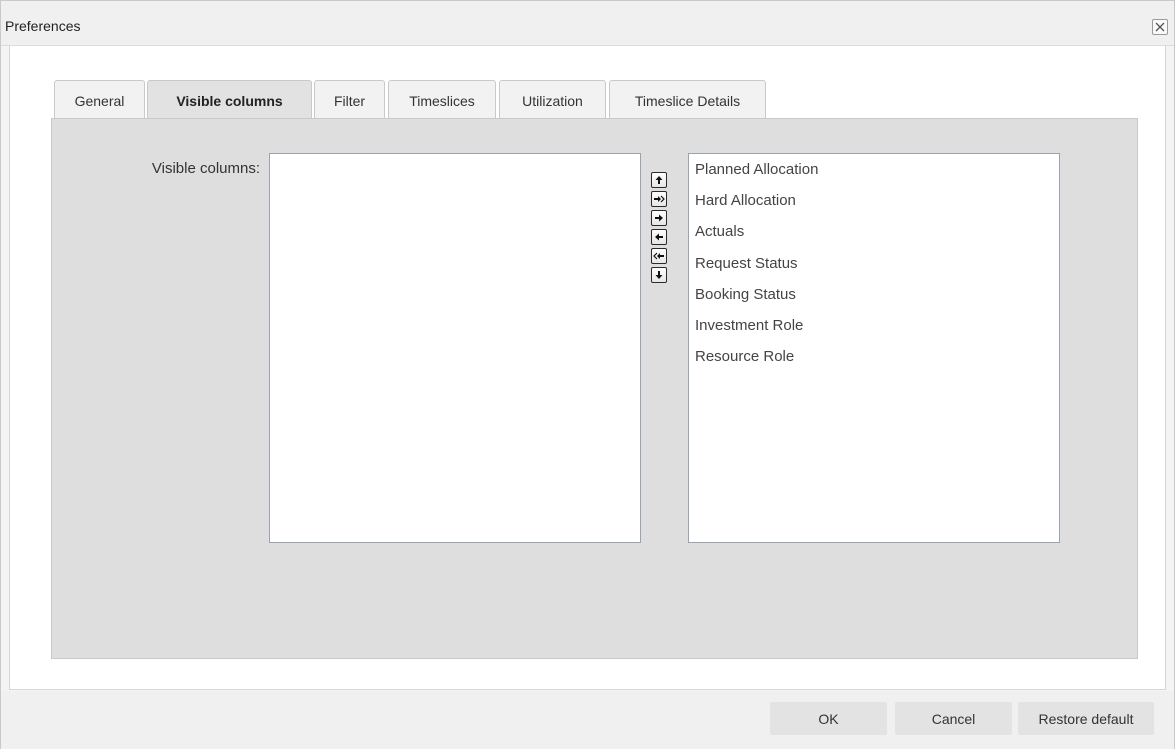 The width and height of the screenshot is (1175, 749). I want to click on double-arrow-right-icon, so click(659, 199).